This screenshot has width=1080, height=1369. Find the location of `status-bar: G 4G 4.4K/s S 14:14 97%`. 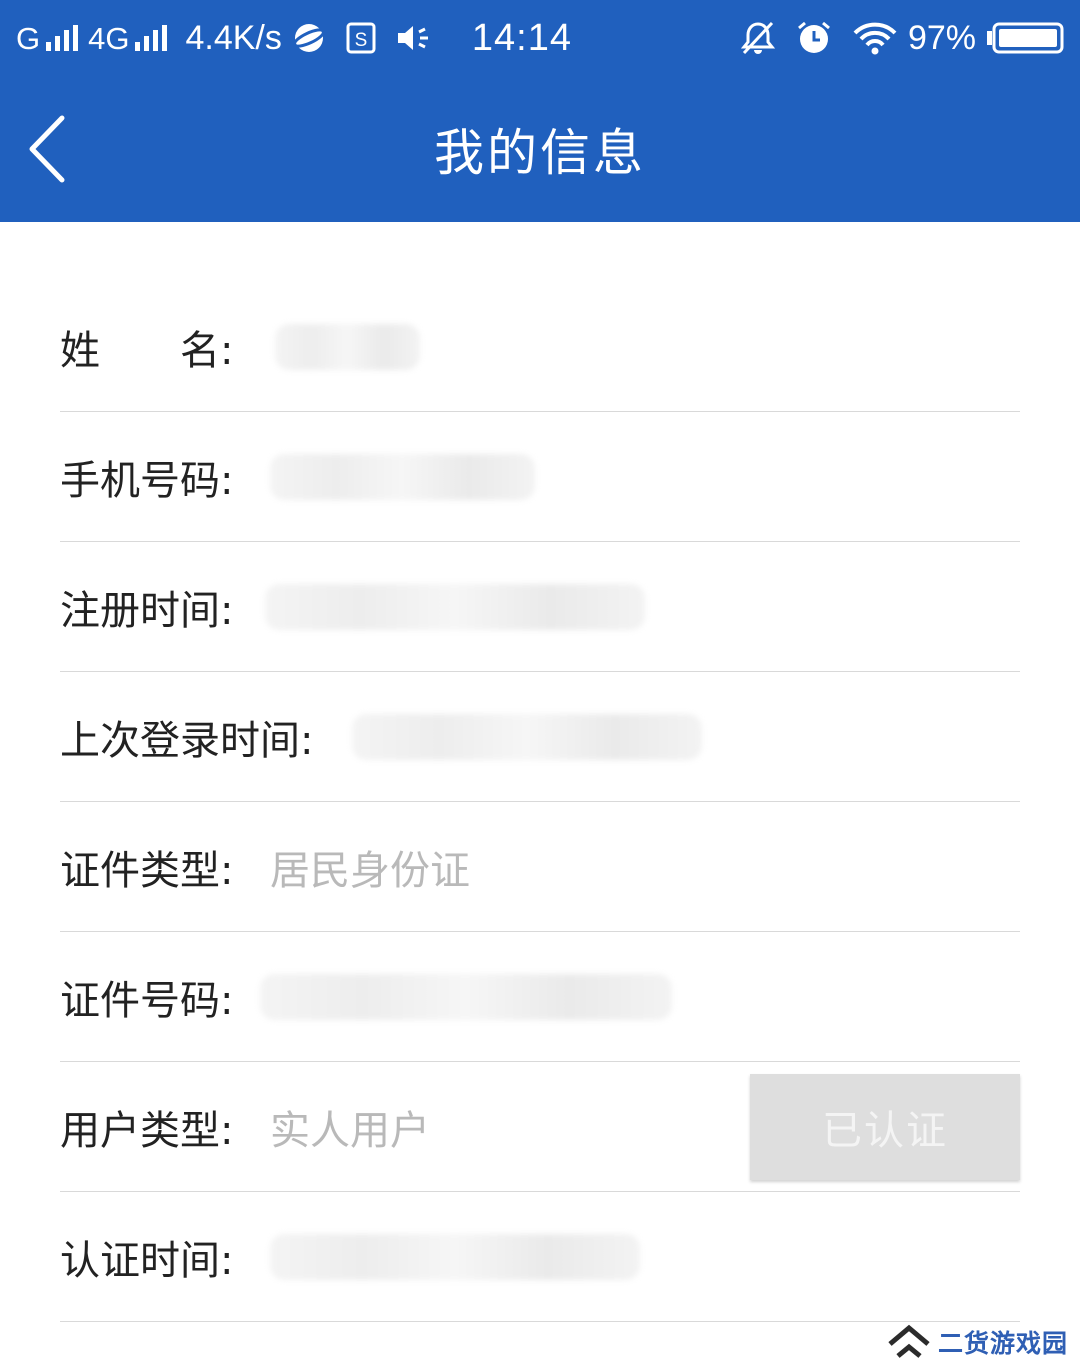

status-bar: G 4G 4.4K/s S 14:14 97% is located at coordinates (540, 38).